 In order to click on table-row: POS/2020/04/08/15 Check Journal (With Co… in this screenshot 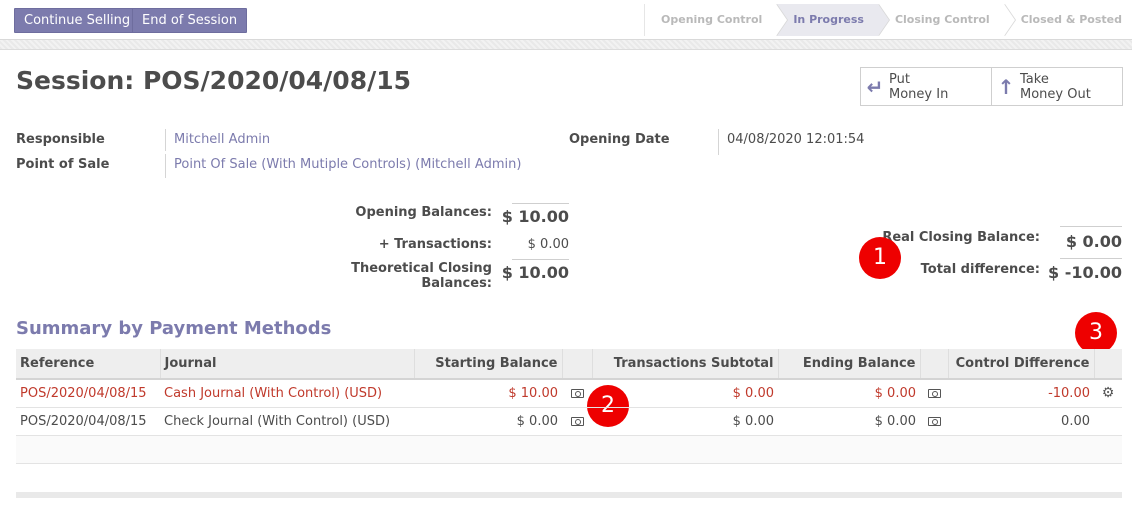, I will do `click(569, 421)`.